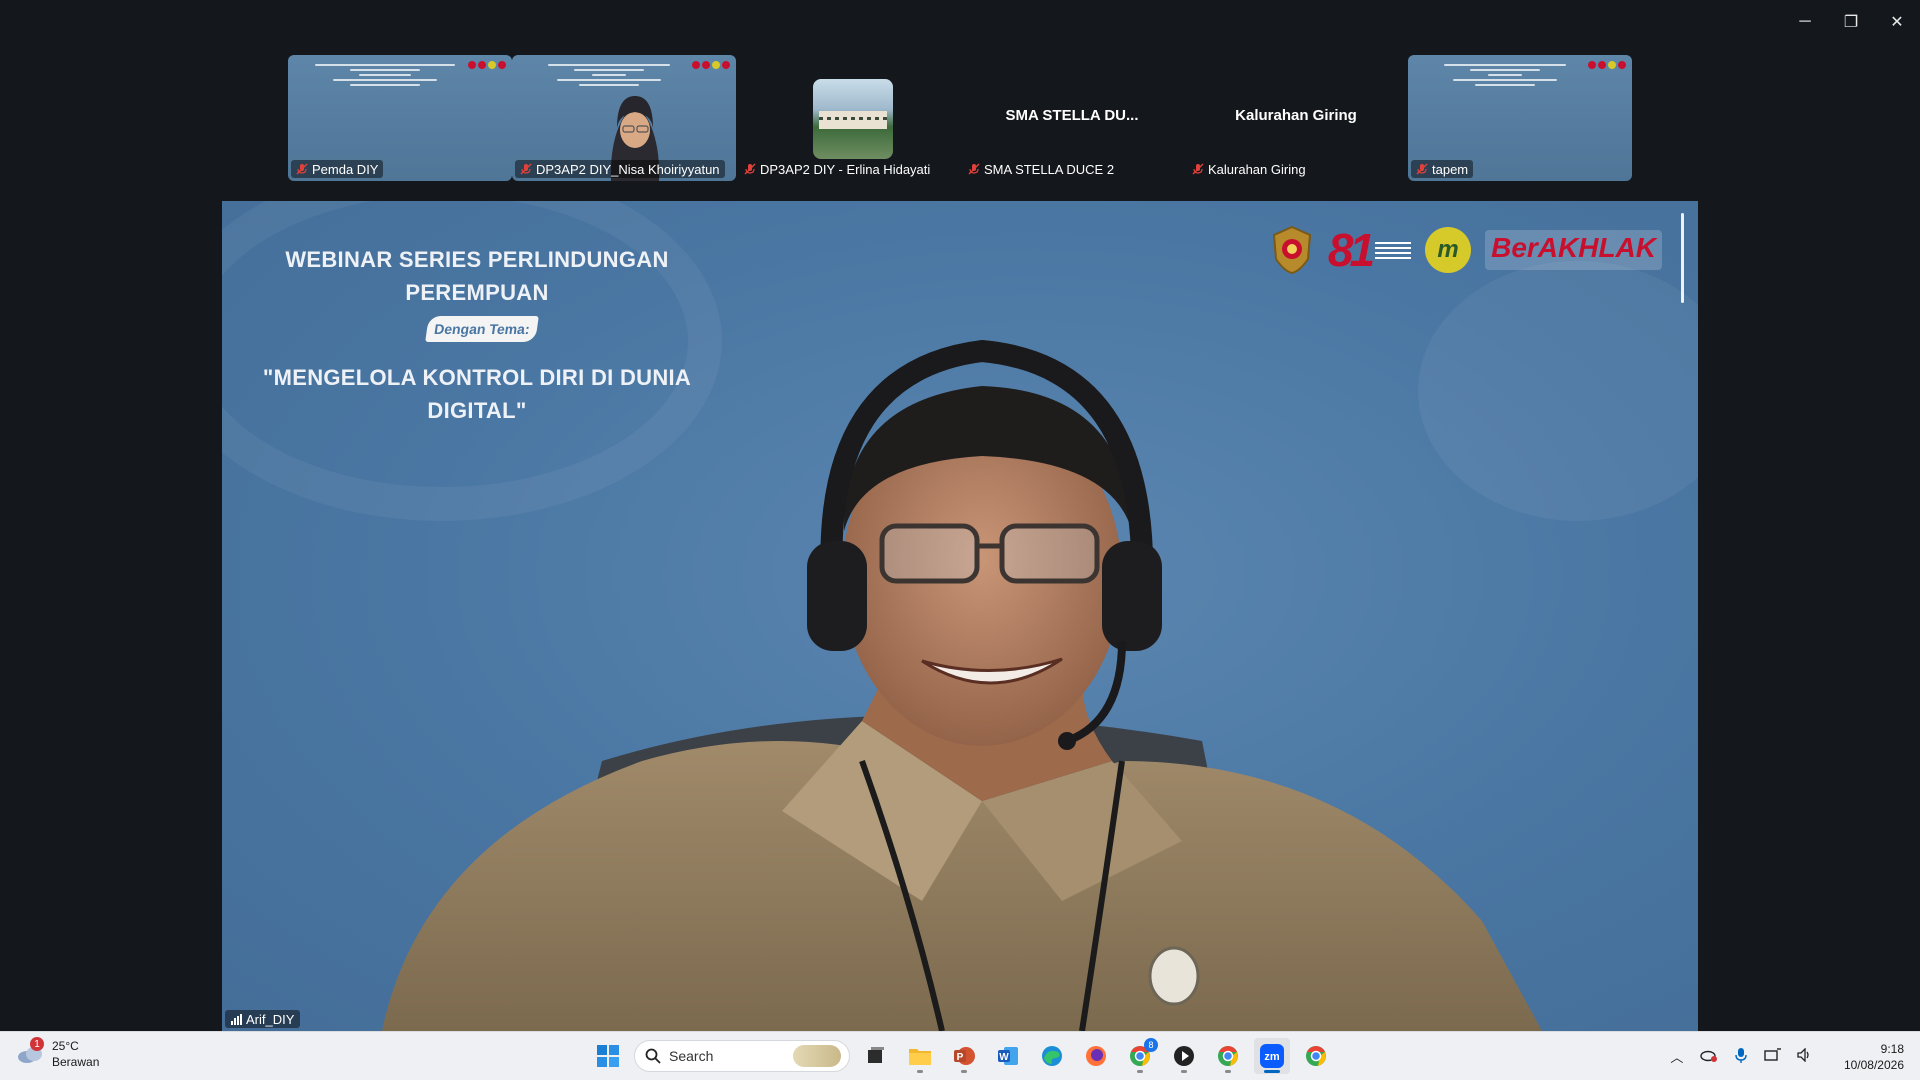 This screenshot has width=1920, height=1080. I want to click on powerpoint-icon: P, so click(964, 1056).